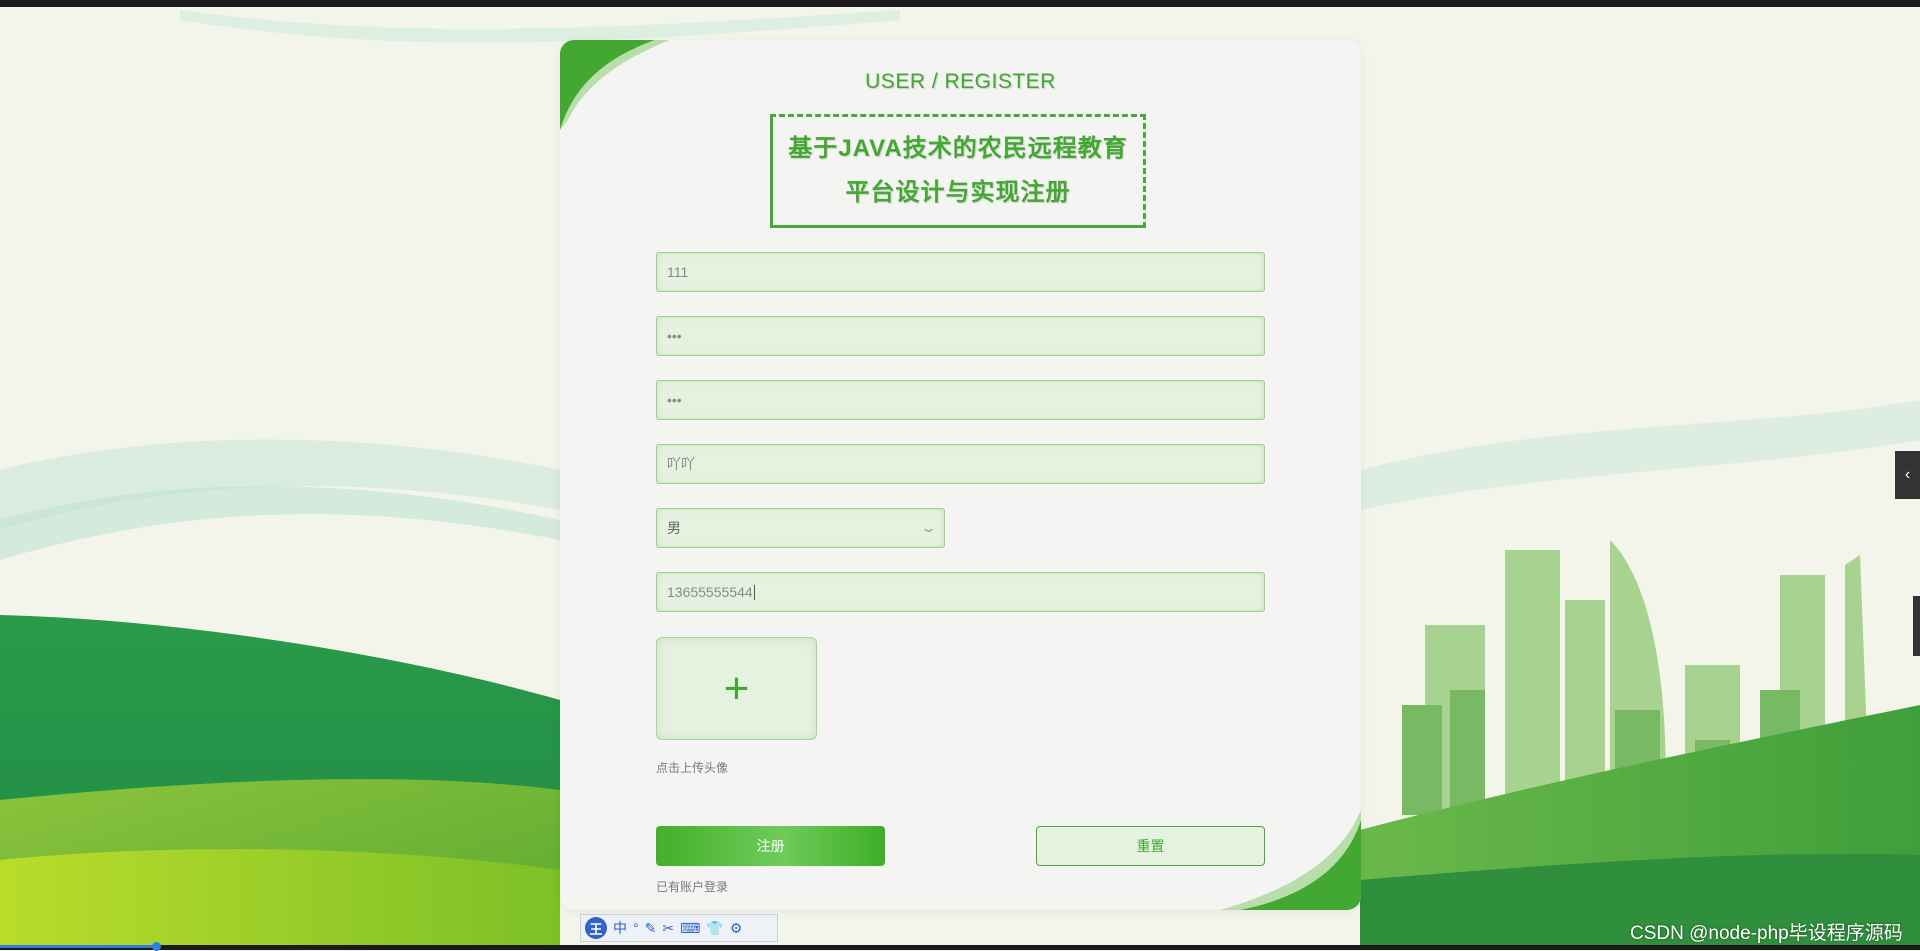 The image size is (1920, 951). I want to click on ime-punctuation-icon: °, so click(636, 928).